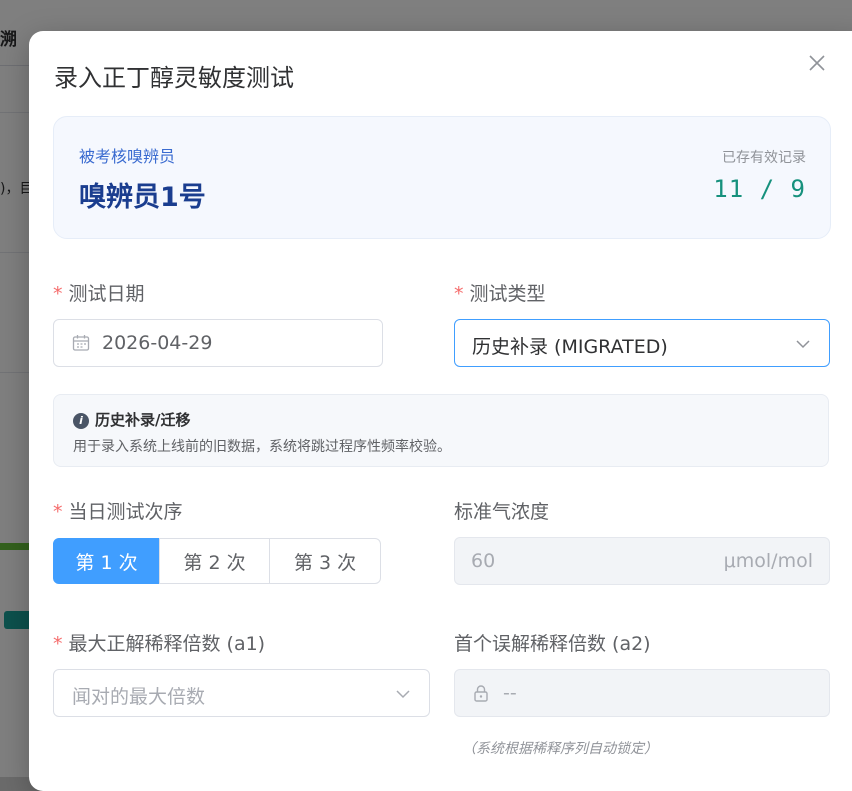 Image resolution: width=852 pixels, height=791 pixels. I want to click on test-type-select: 历史补录 (MIGRATED), so click(642, 343).